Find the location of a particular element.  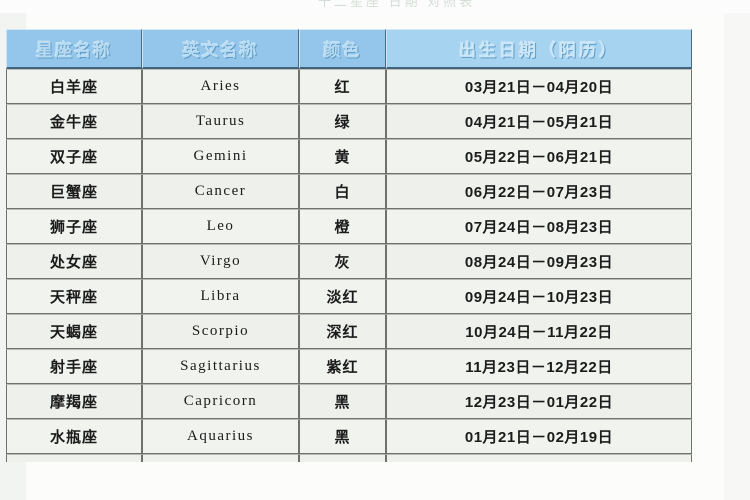

cell-english-name: Scorpio is located at coordinates (220, 331).